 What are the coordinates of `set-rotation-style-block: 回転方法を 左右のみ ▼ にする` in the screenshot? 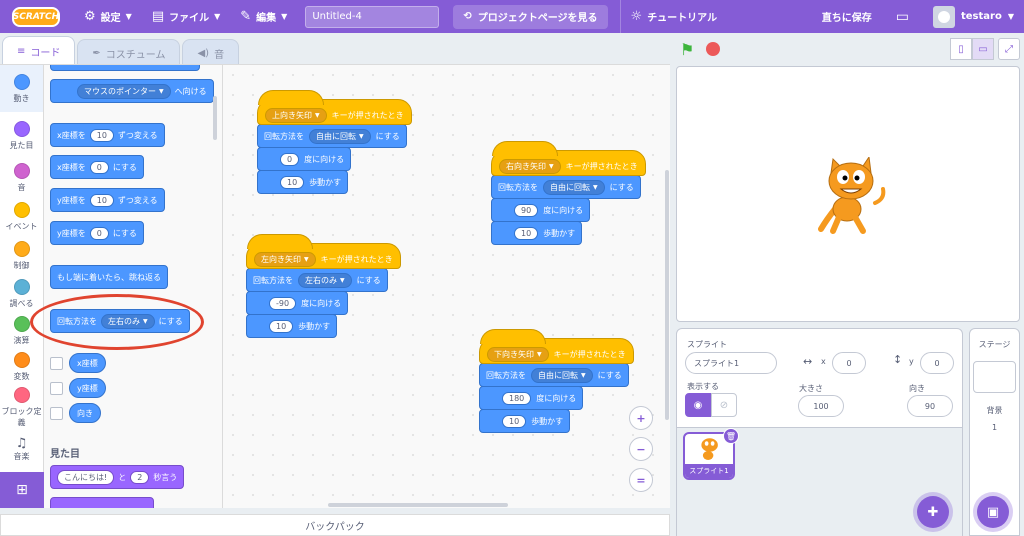 It's located at (317, 280).